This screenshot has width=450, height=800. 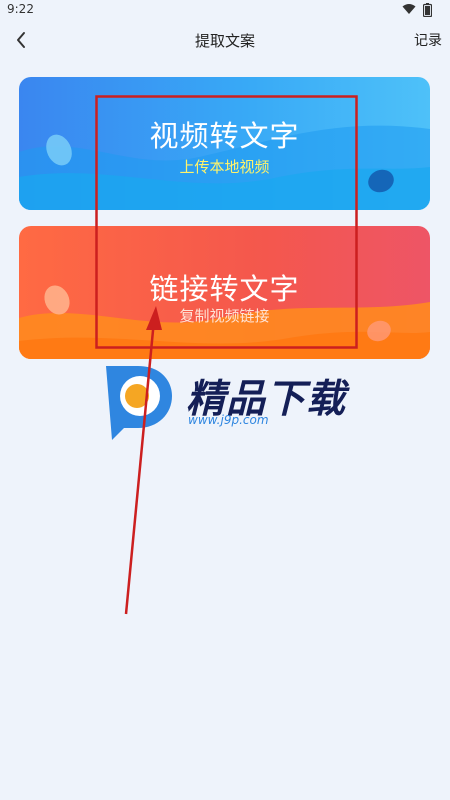 I want to click on status-time: 9:22, so click(x=20, y=9).